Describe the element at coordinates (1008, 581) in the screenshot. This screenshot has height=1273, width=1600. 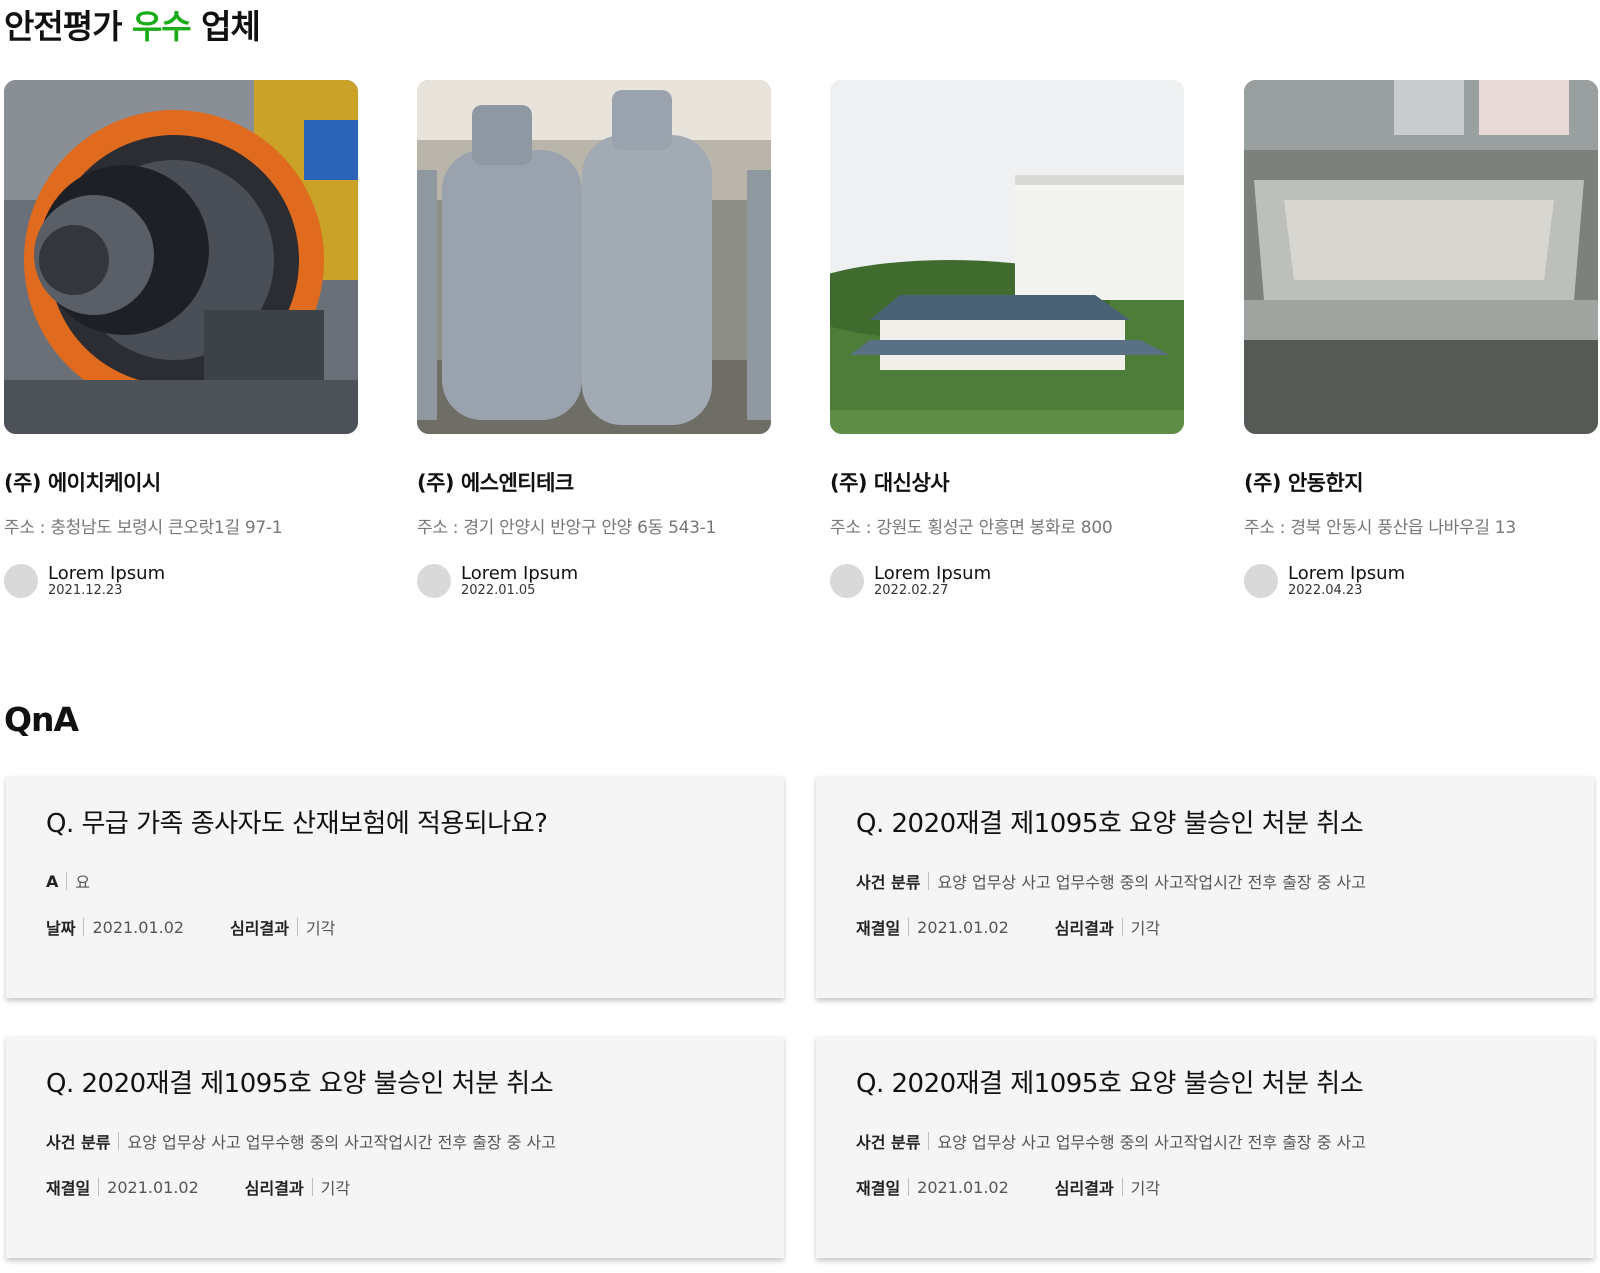
I see `author-info: Lorem Ipsum 2022.02.27` at that location.